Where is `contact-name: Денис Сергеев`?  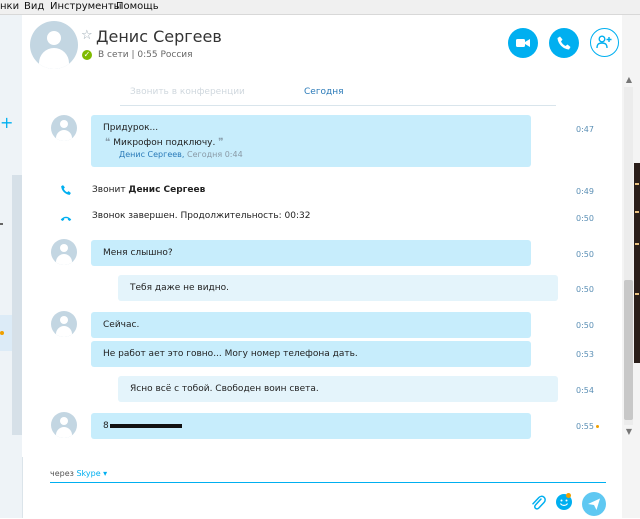
contact-name: Денис Сергеев is located at coordinates (159, 37).